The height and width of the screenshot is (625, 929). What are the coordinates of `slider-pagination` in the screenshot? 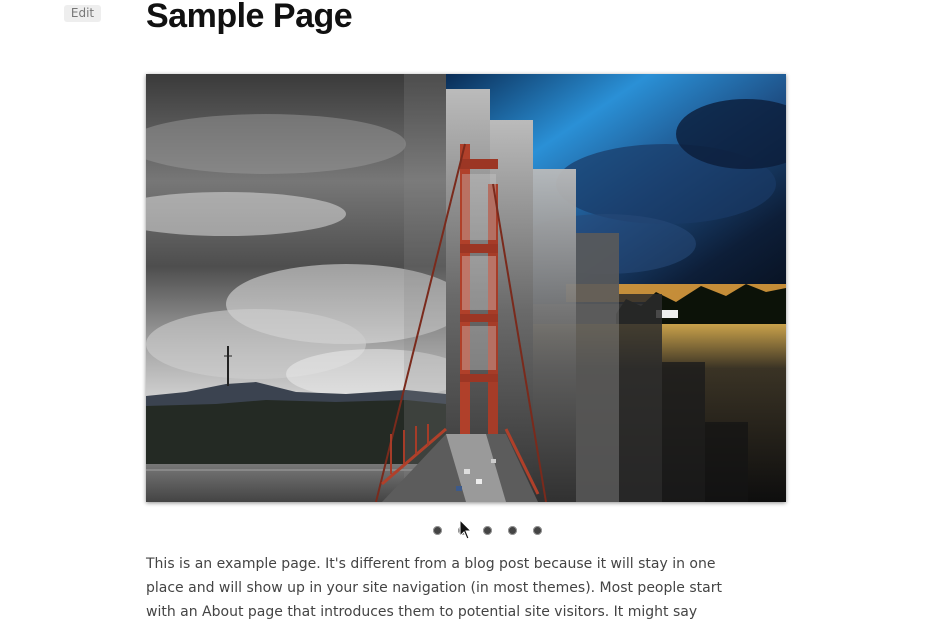 It's located at (490, 531).